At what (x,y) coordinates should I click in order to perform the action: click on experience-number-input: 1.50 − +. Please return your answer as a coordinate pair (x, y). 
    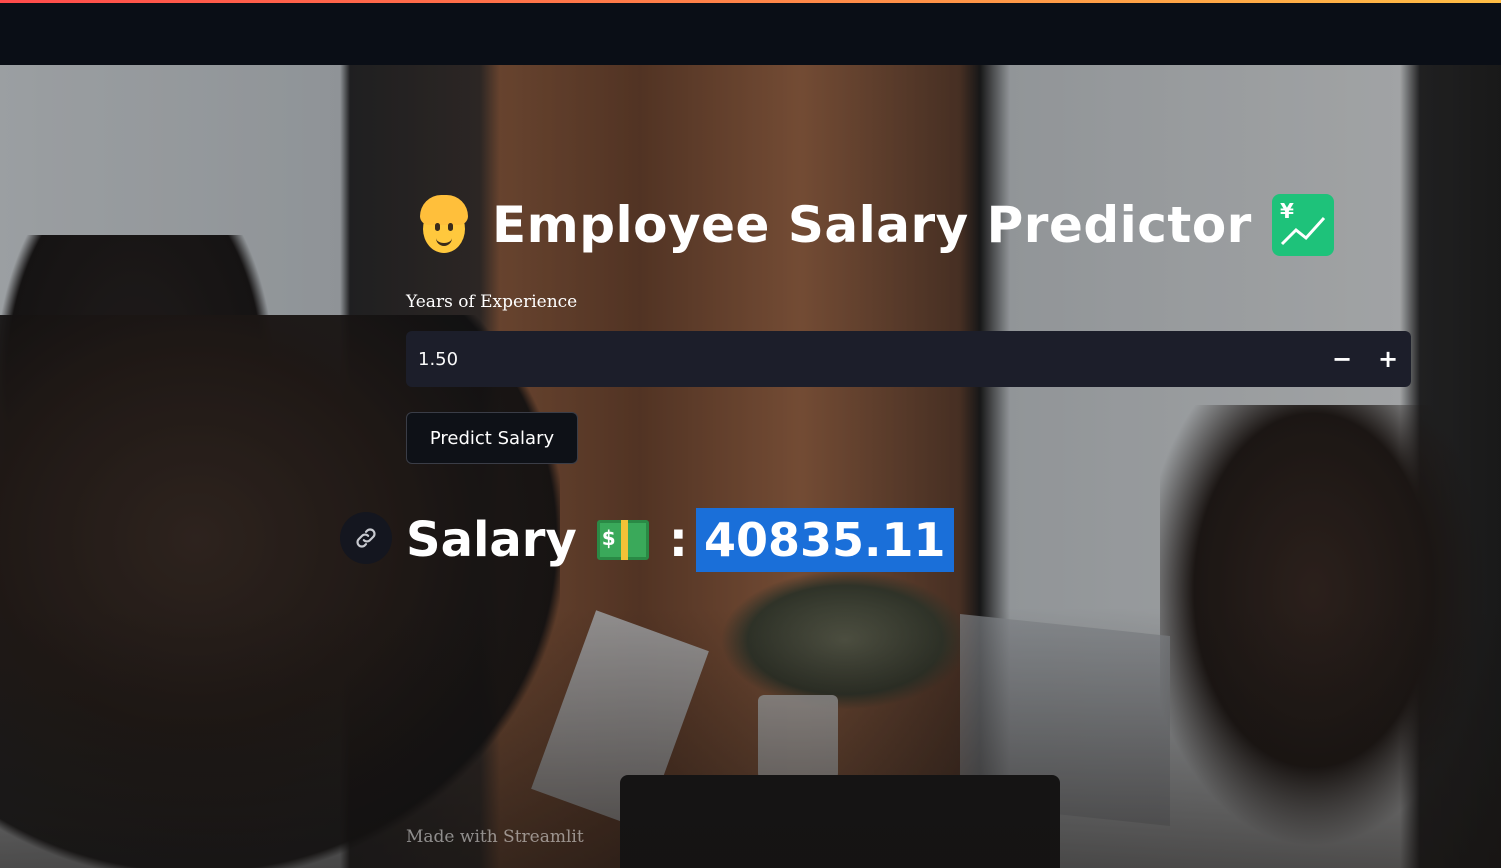
    Looking at the image, I should click on (908, 359).